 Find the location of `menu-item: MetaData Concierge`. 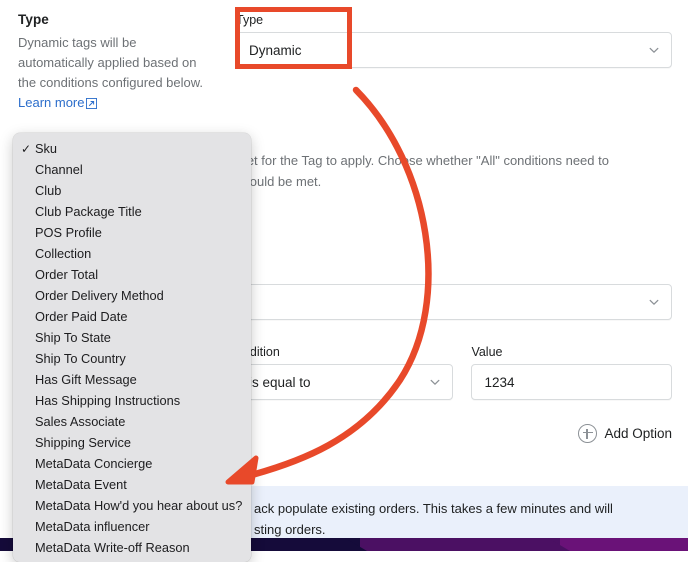

menu-item: MetaData Concierge is located at coordinates (132, 463).